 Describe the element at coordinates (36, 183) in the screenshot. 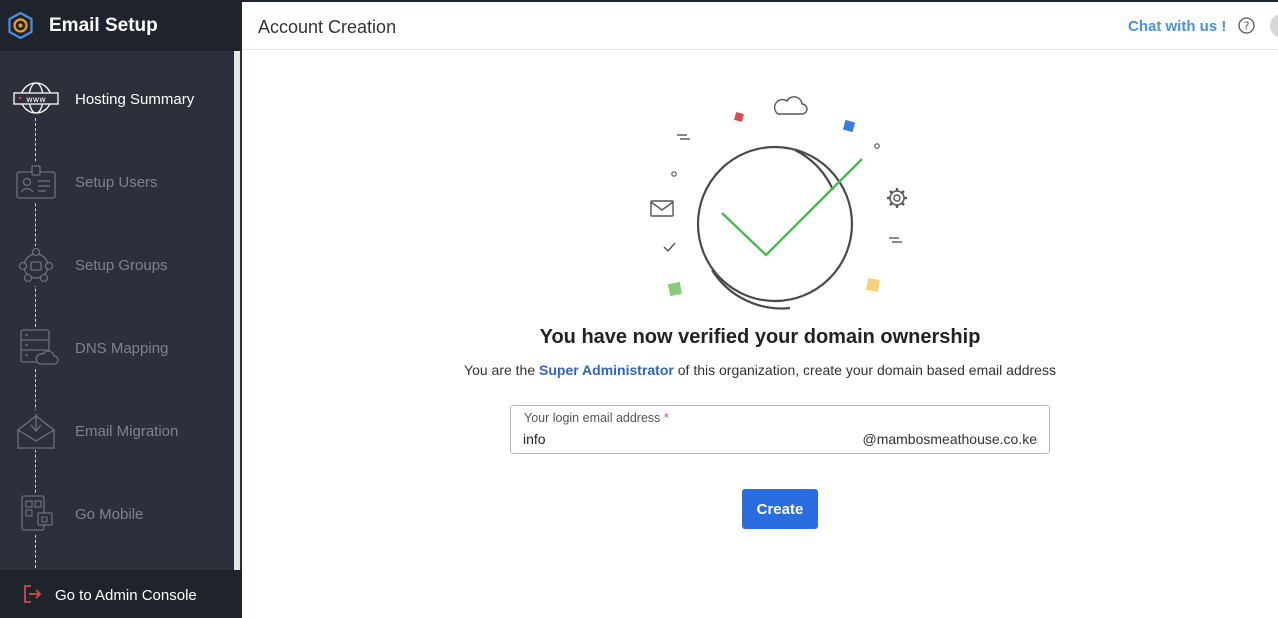

I see `user-card-icon` at that location.